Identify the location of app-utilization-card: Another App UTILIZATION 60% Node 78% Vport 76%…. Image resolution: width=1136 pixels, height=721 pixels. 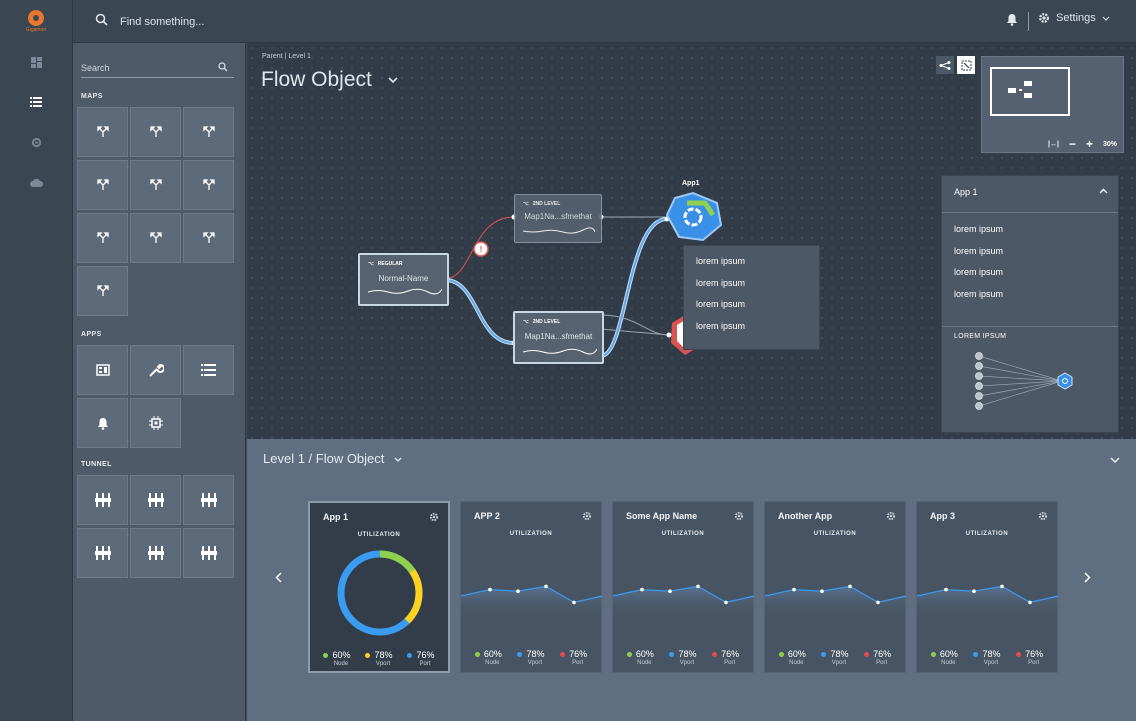
(835, 587).